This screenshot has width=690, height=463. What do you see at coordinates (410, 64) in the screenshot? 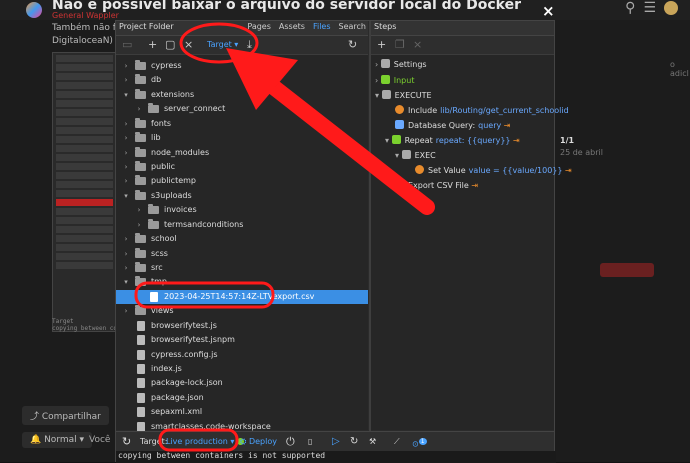
I see `step-label: Settings` at bounding box center [410, 64].